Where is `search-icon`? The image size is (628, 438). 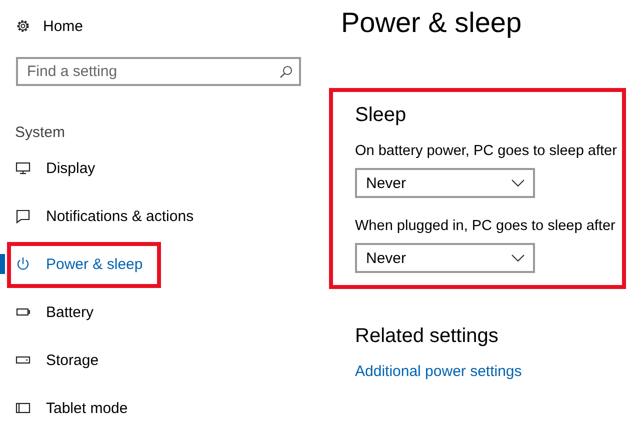
search-icon is located at coordinates (286, 72).